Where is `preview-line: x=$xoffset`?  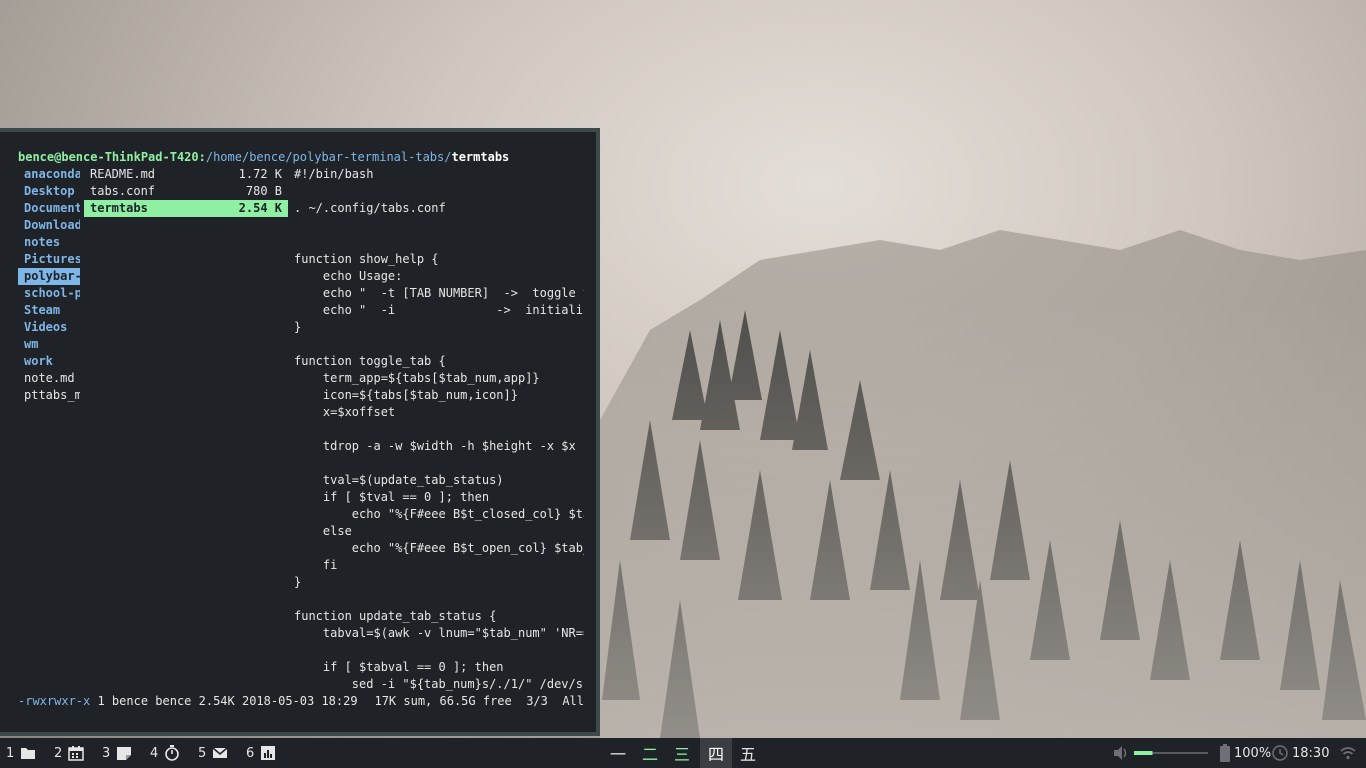 preview-line: x=$xoffset is located at coordinates (345, 412).